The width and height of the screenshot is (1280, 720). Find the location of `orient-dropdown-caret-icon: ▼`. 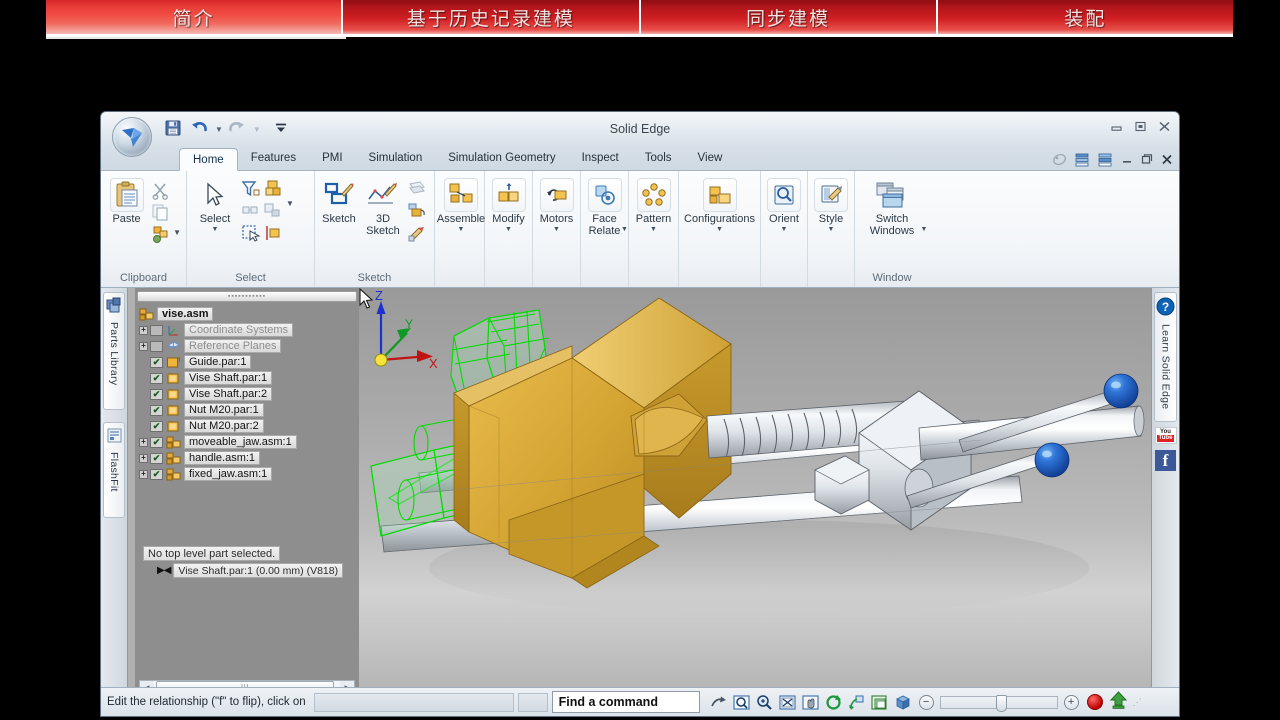

orient-dropdown-caret-icon: ▼ is located at coordinates (784, 230).